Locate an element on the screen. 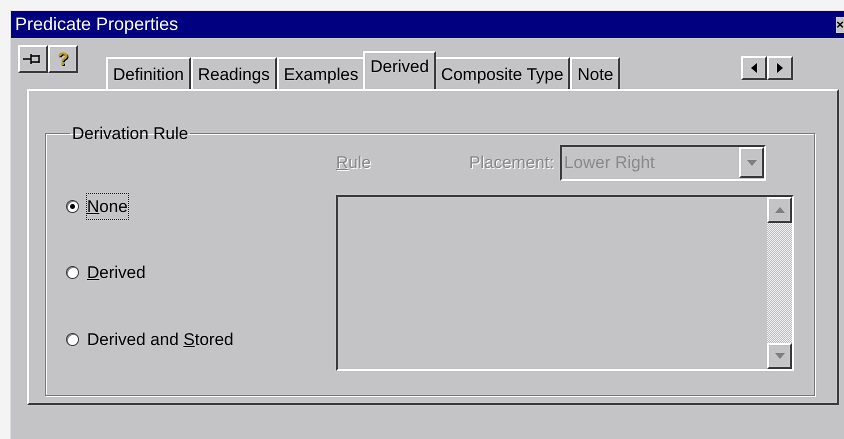  pin-button is located at coordinates (33, 59).